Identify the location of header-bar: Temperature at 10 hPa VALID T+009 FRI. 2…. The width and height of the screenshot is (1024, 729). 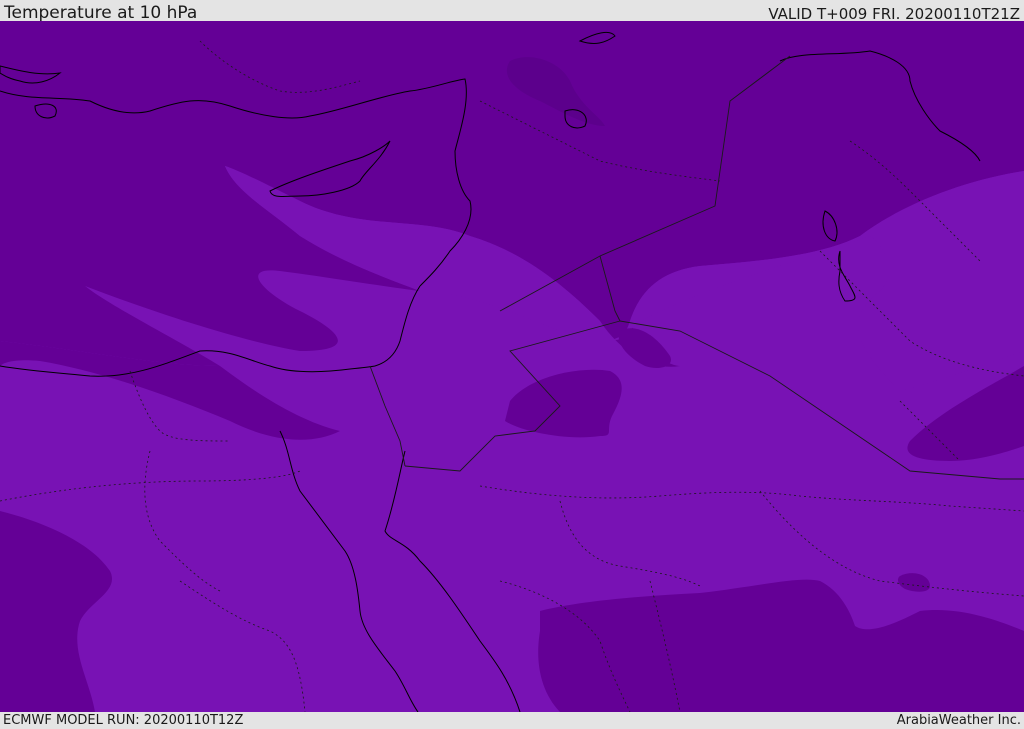
(512, 11).